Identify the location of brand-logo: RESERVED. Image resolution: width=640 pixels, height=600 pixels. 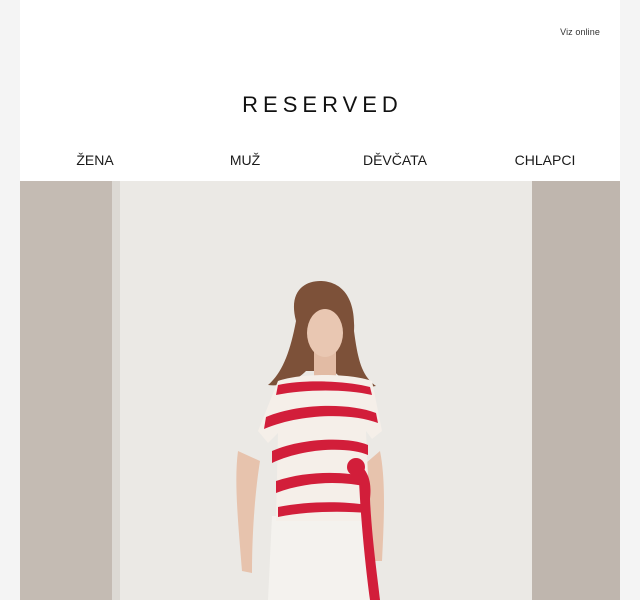
(320, 105).